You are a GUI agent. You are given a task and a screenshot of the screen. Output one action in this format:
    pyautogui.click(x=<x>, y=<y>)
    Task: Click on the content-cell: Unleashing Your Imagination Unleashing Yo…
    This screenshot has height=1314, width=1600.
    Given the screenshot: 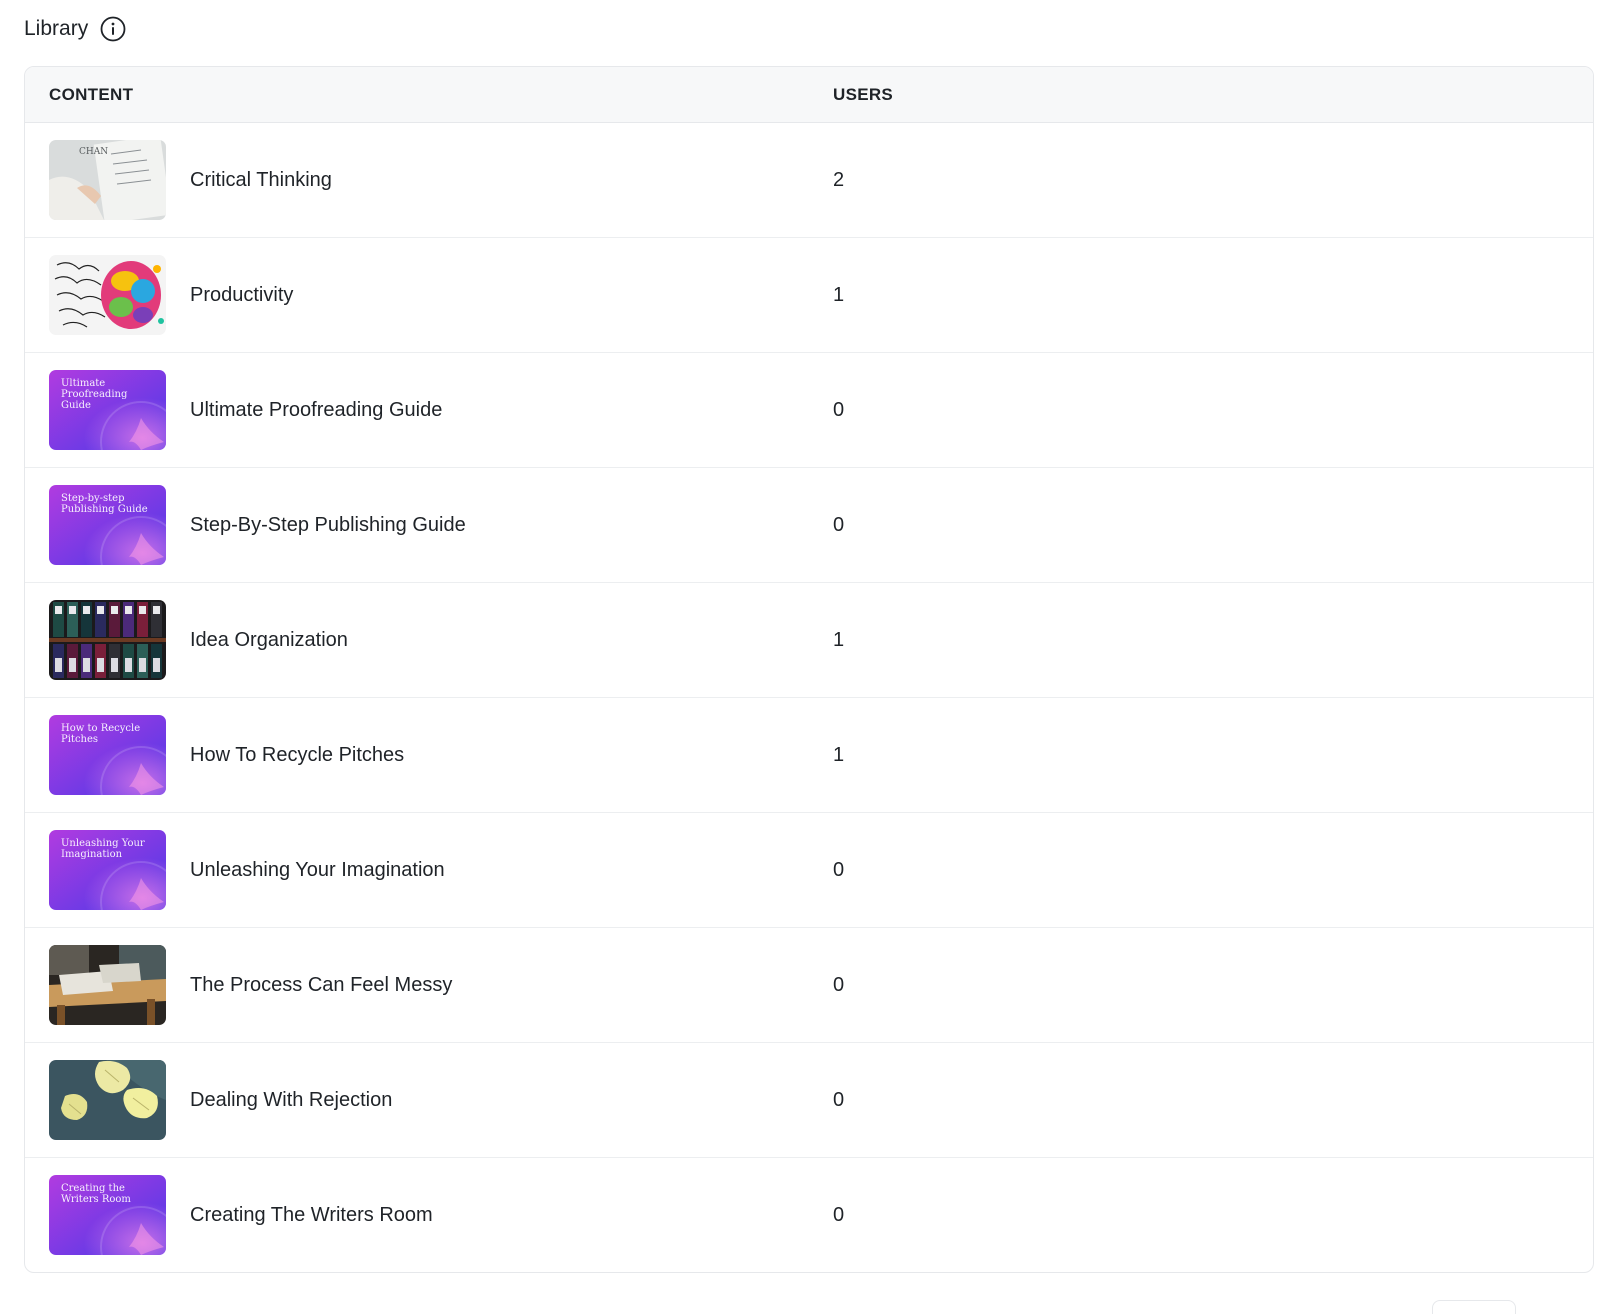 What is the action you would take?
    pyautogui.click(x=429, y=870)
    